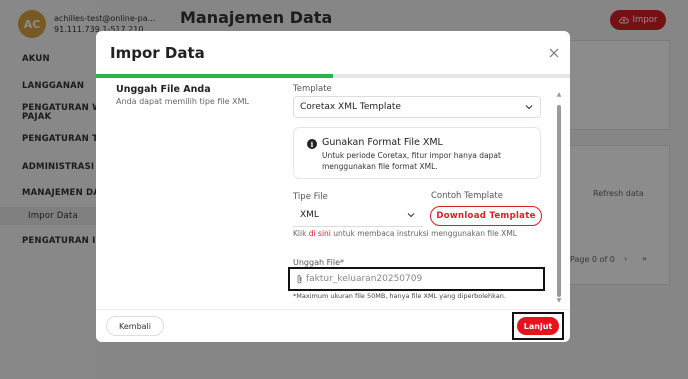 This screenshot has width=688, height=379. I want to click on upload-file-label: Unggah File*, so click(318, 262).